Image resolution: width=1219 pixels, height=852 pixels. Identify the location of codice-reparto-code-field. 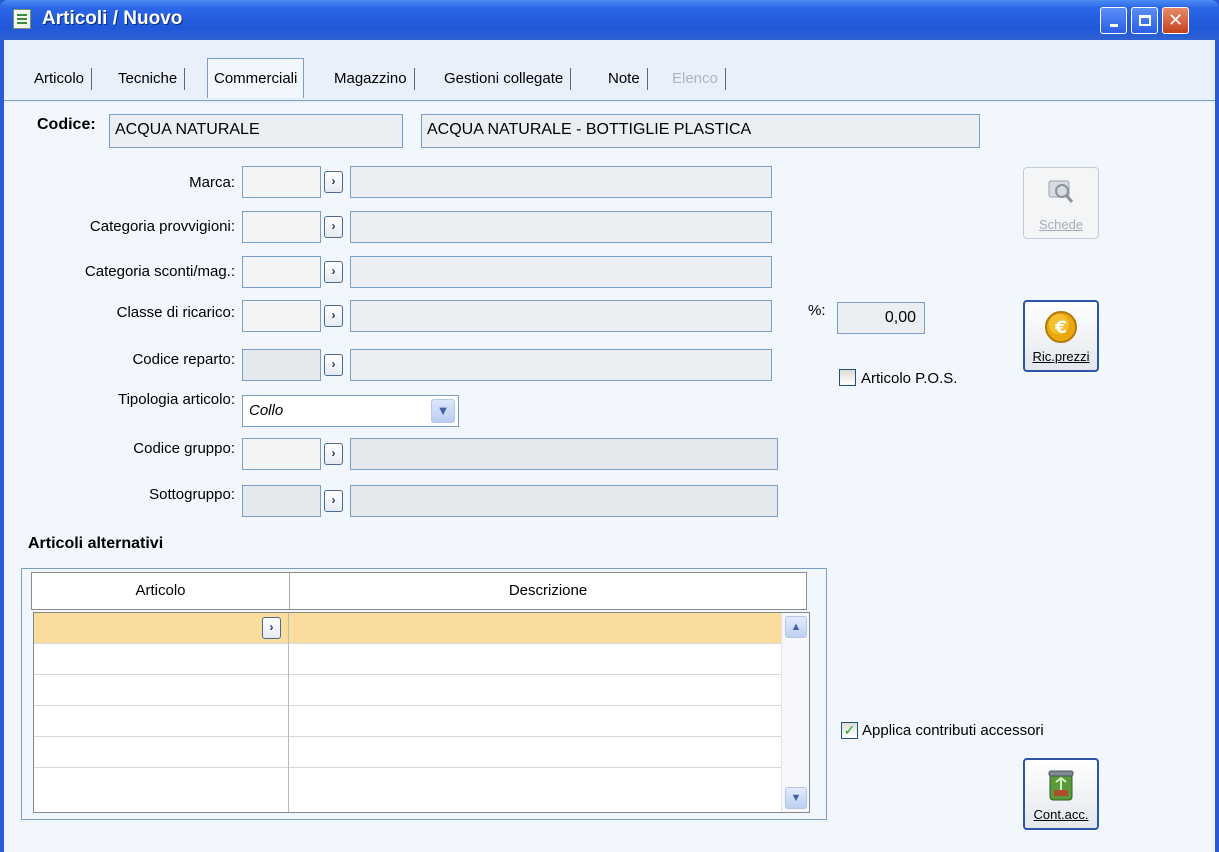
(281, 365).